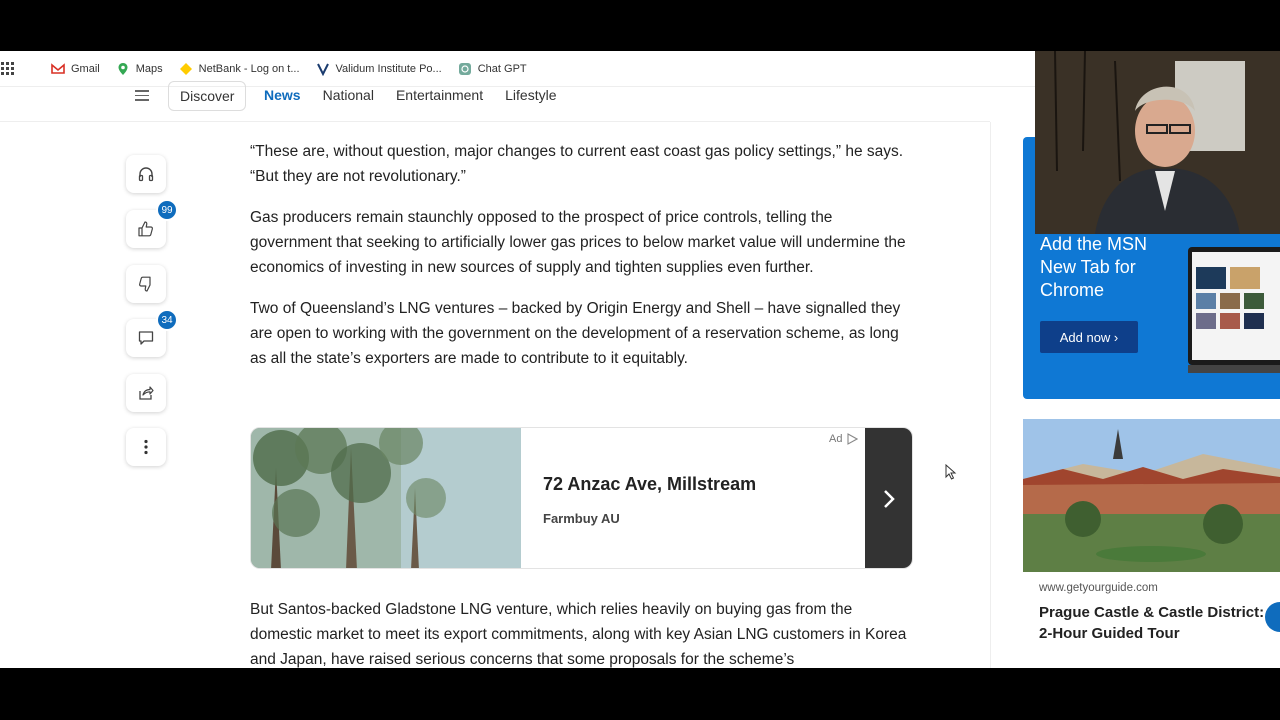 The width and height of the screenshot is (1280, 720). I want to click on webcam-overlay, so click(1157, 142).